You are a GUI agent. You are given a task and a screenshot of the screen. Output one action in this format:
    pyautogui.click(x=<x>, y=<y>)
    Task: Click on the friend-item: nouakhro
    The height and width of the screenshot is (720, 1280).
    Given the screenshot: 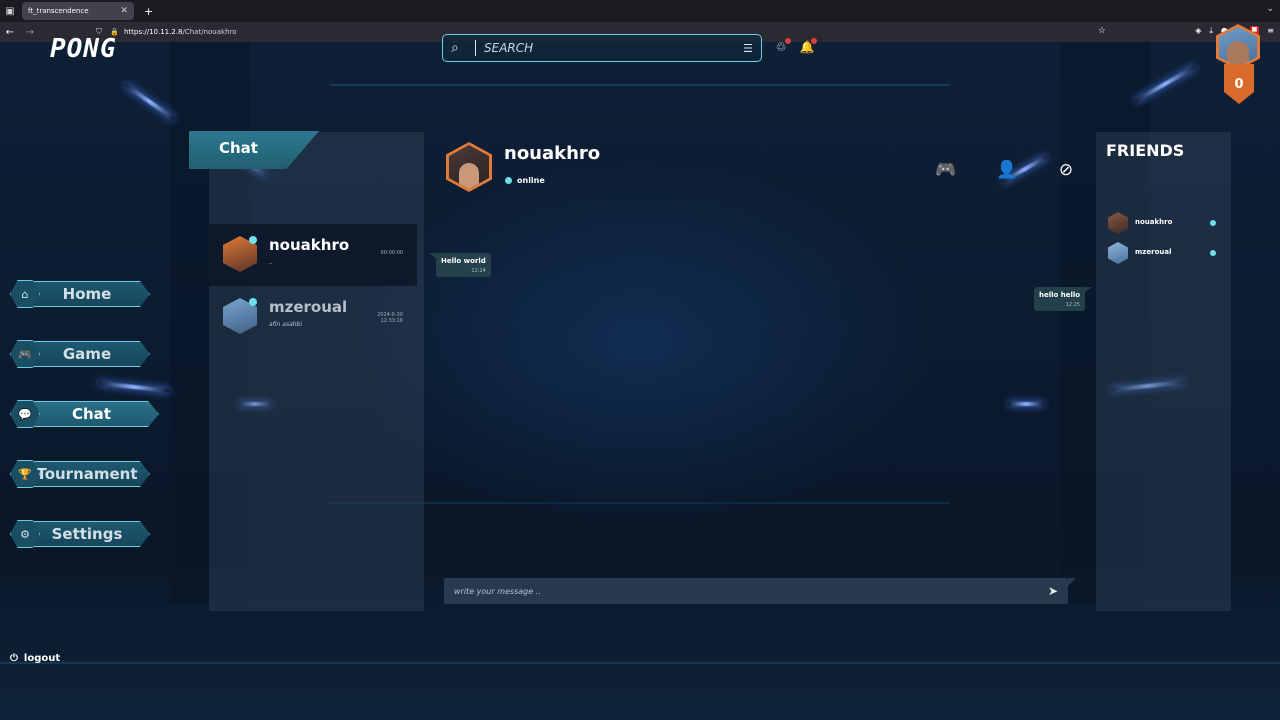 What is the action you would take?
    pyautogui.click(x=1164, y=223)
    